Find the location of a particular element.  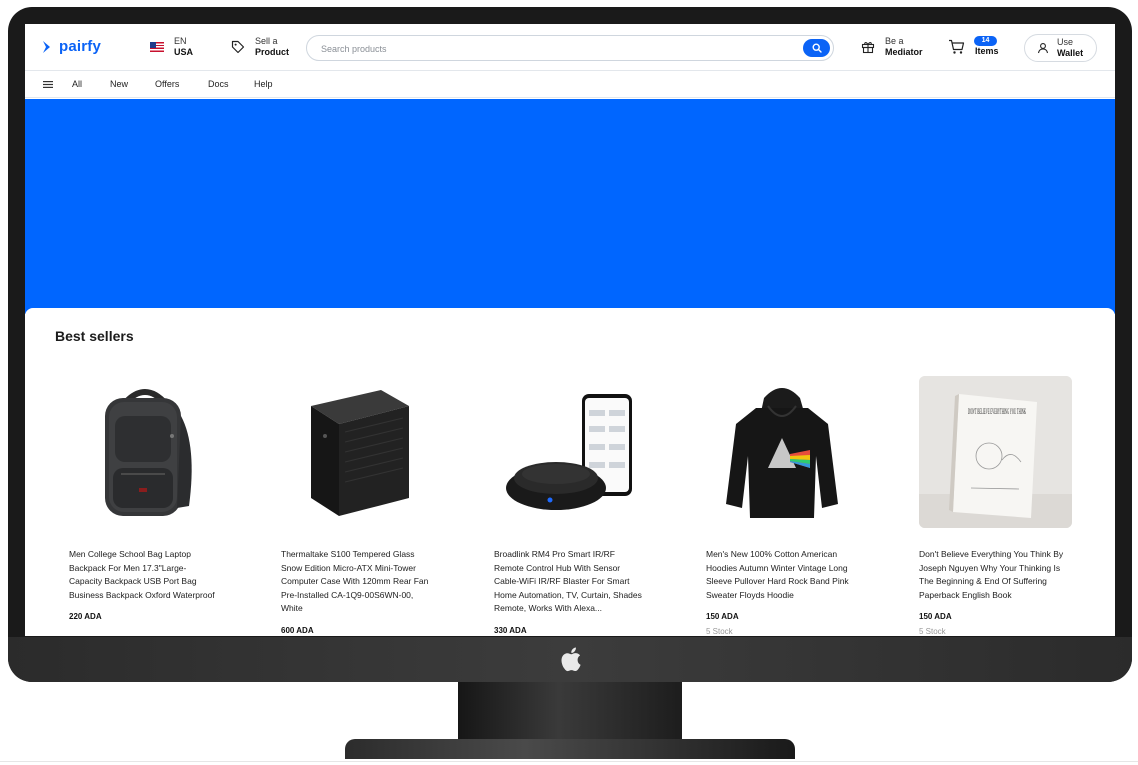

mediator-line2: Mediator is located at coordinates (904, 52).